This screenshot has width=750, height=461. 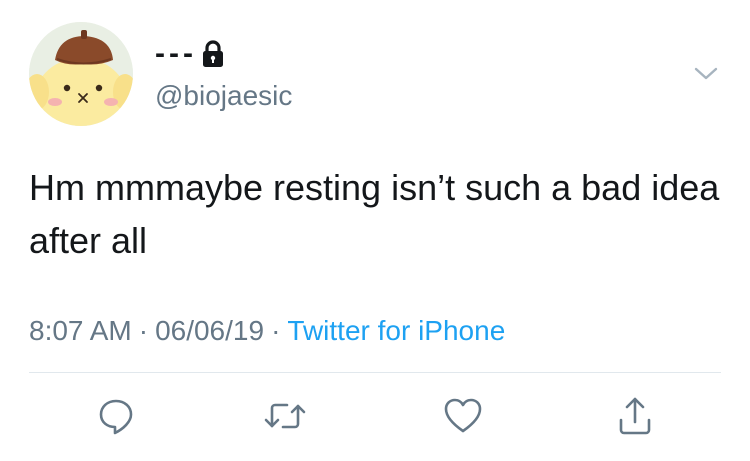 What do you see at coordinates (463, 416) in the screenshot?
I see `like-icon` at bounding box center [463, 416].